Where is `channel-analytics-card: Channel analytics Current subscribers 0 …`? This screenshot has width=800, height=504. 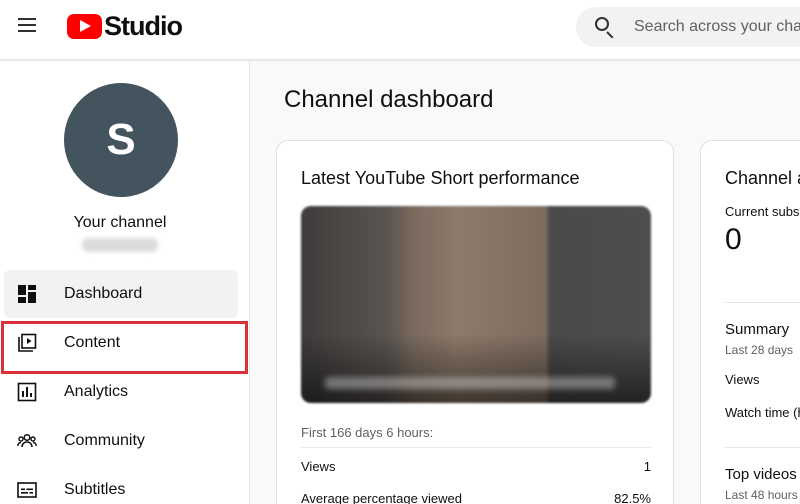 channel-analytics-card: Channel analytics Current subscribers 0 … is located at coordinates (750, 322).